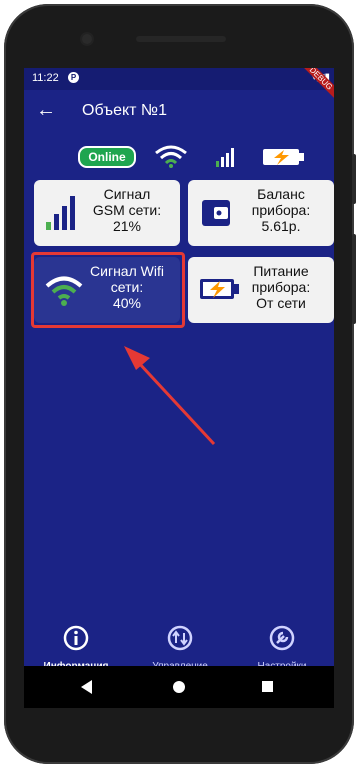  Describe the element at coordinates (267, 686) in the screenshot. I see `system-recents-icon` at that location.